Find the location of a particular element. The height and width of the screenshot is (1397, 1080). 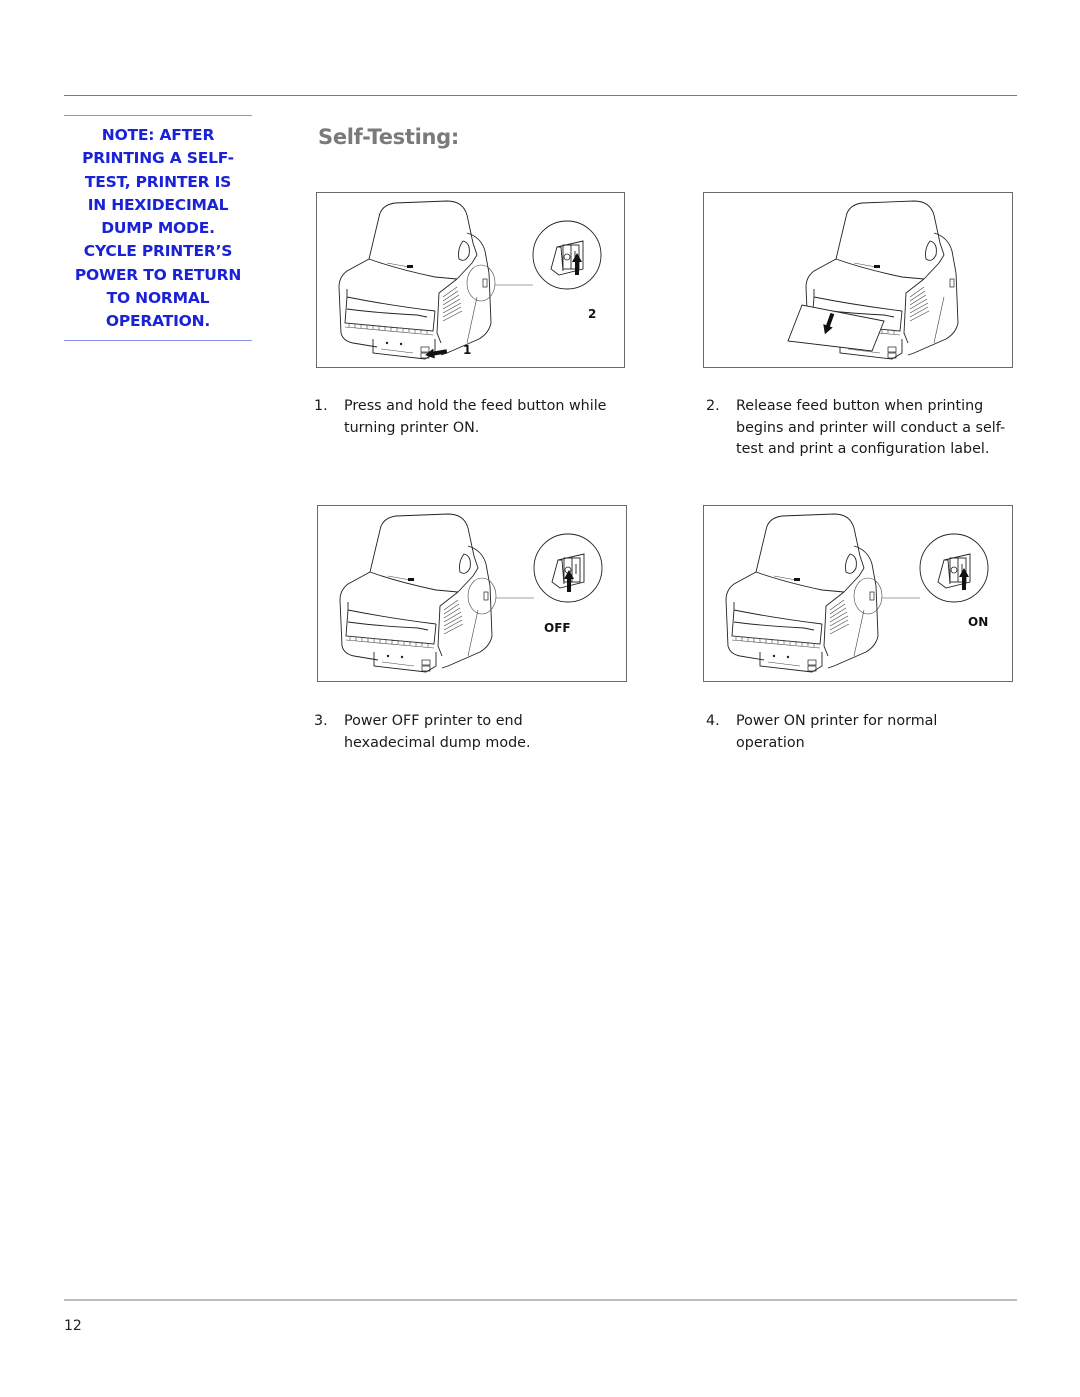

note-line: IN HEXIDECIMAL is located at coordinates (158, 204).